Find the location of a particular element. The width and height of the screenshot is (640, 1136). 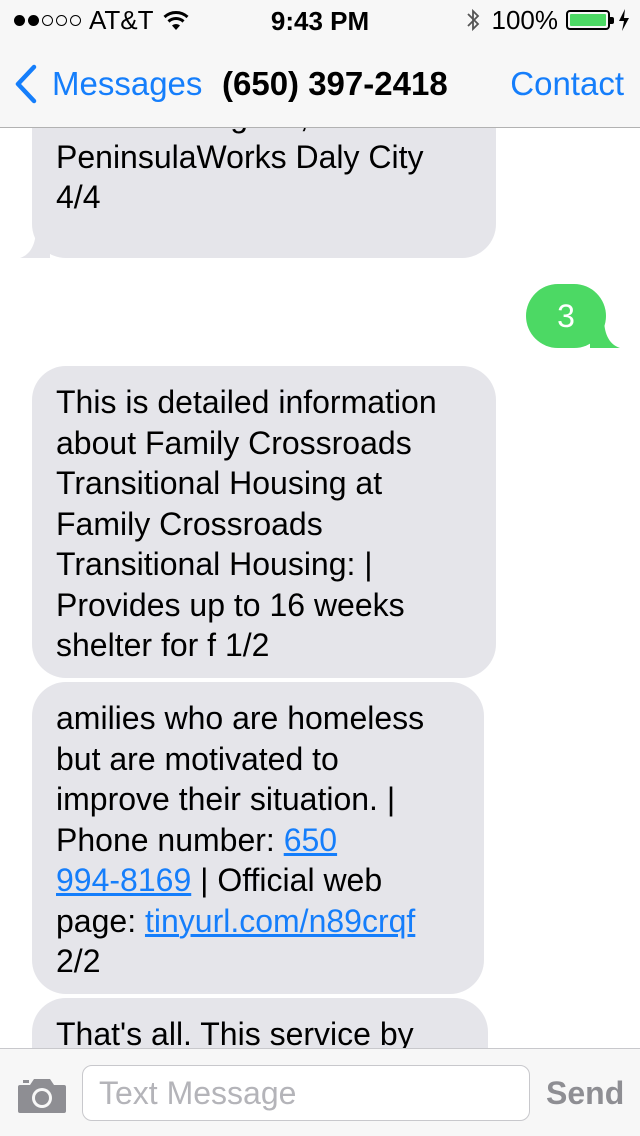

message-text-line: Provides up to 16 weeks is located at coordinates (230, 604).